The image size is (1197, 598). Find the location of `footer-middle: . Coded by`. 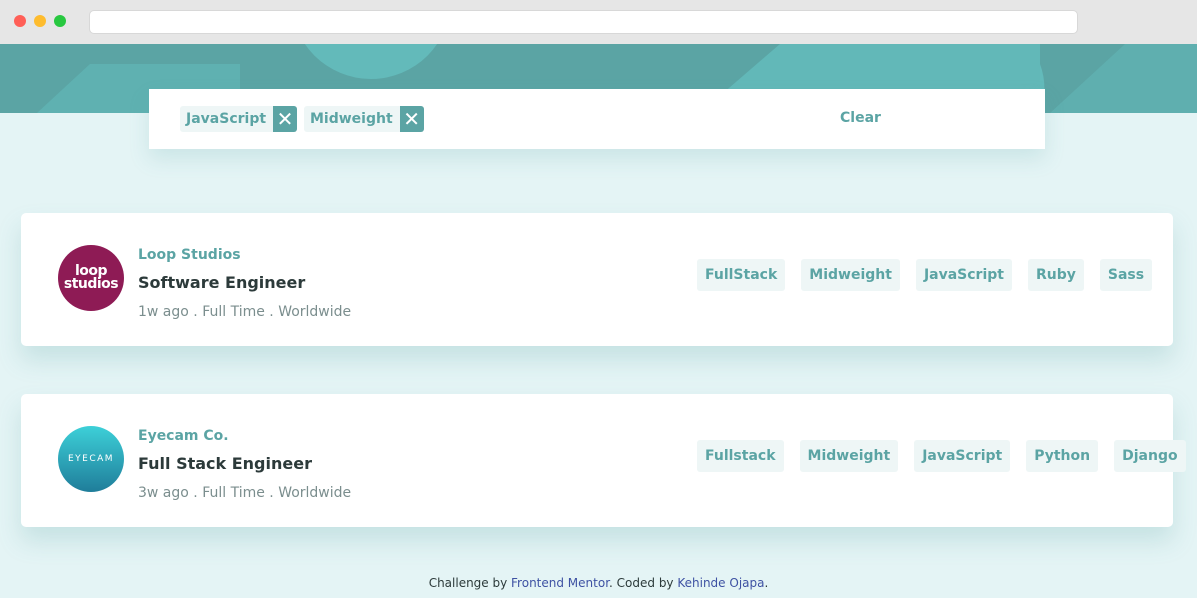

footer-middle: . Coded by is located at coordinates (643, 583).